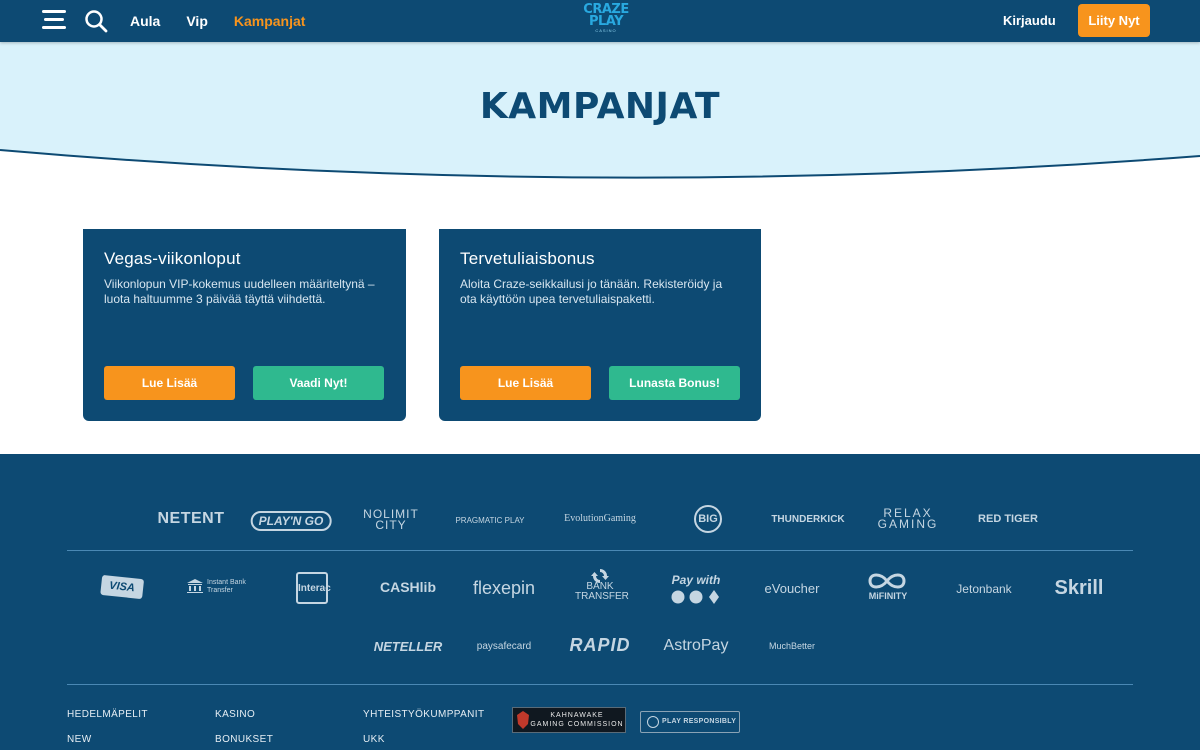  Describe the element at coordinates (504, 588) in the screenshot. I see `payment-logo-flexepin: flexepin` at that location.